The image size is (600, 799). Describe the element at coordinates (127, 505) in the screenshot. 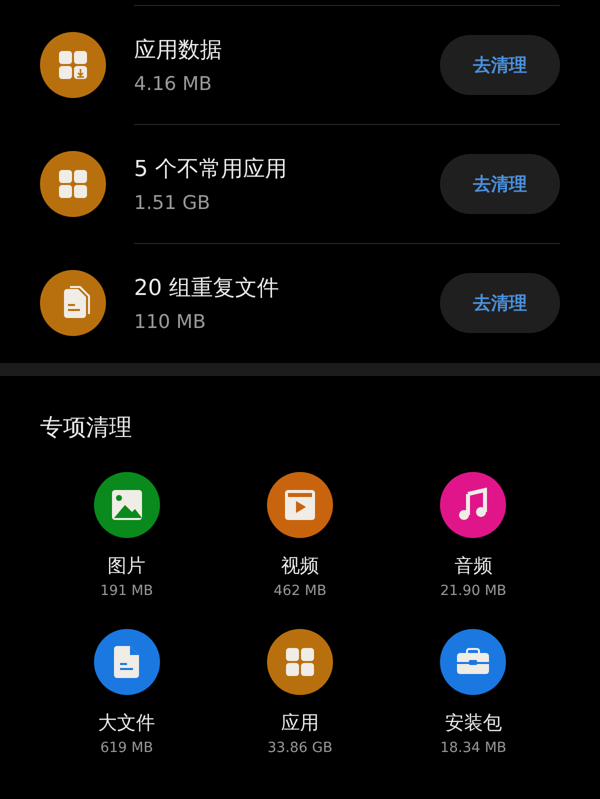

I see `image-icon` at that location.